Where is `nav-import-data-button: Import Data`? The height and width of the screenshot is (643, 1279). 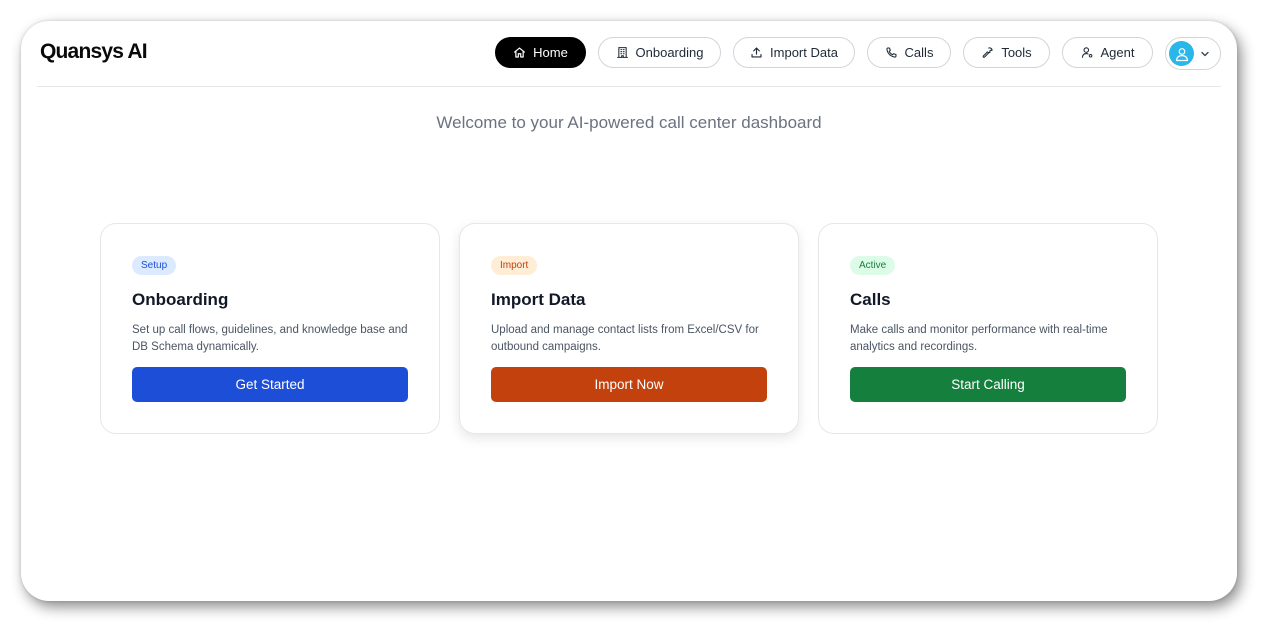 nav-import-data-button: Import Data is located at coordinates (794, 52).